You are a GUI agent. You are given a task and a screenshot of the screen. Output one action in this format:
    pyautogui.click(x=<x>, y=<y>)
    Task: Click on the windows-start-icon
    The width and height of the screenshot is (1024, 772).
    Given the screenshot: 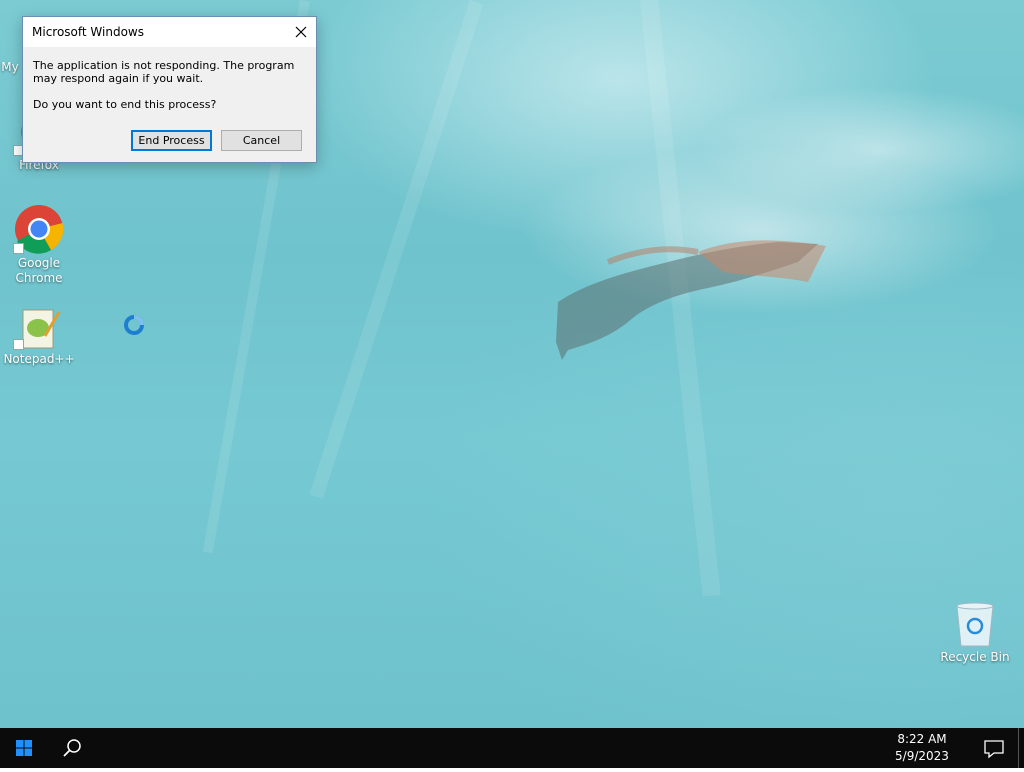 What is the action you would take?
    pyautogui.click(x=24, y=748)
    